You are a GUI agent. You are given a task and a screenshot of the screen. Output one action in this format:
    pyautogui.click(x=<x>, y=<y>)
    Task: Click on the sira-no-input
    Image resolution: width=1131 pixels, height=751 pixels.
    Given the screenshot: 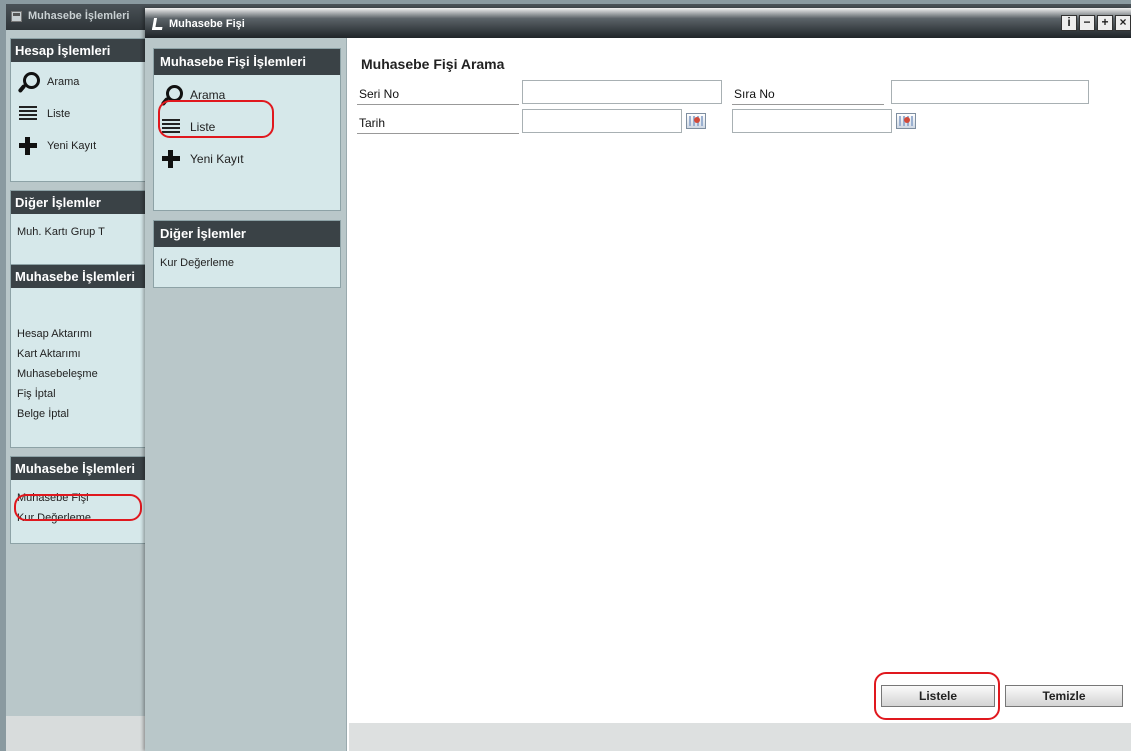 What is the action you would take?
    pyautogui.click(x=990, y=92)
    